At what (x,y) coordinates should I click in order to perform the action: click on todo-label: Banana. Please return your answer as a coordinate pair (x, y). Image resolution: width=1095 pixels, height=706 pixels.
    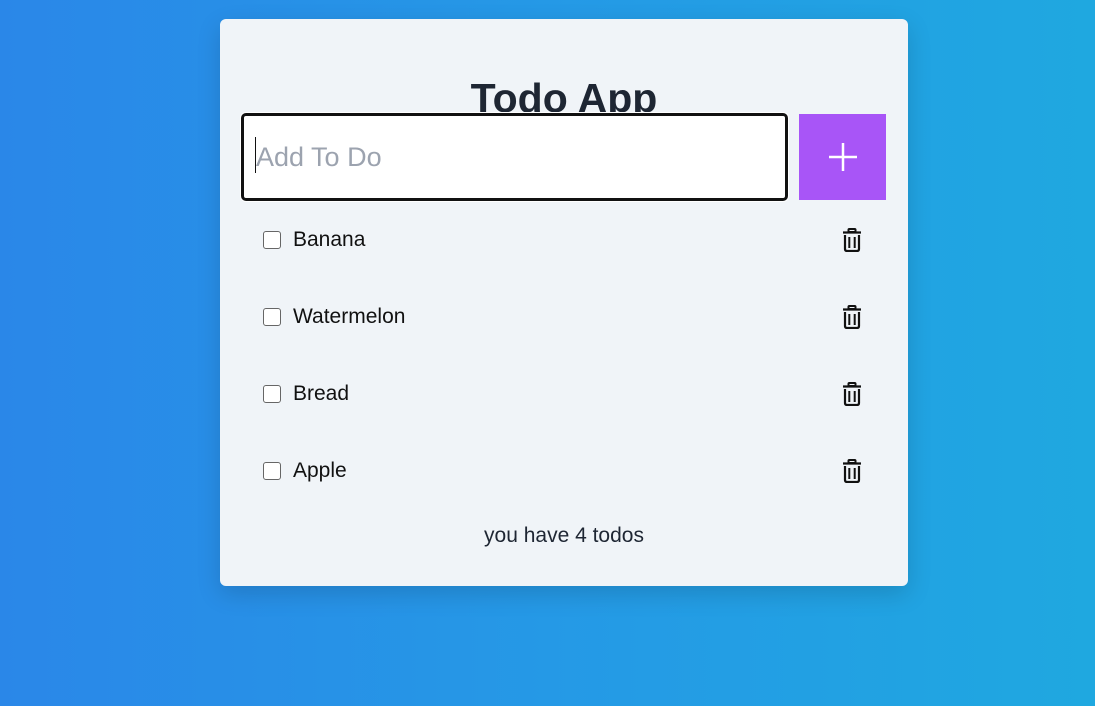
    Looking at the image, I should click on (329, 239).